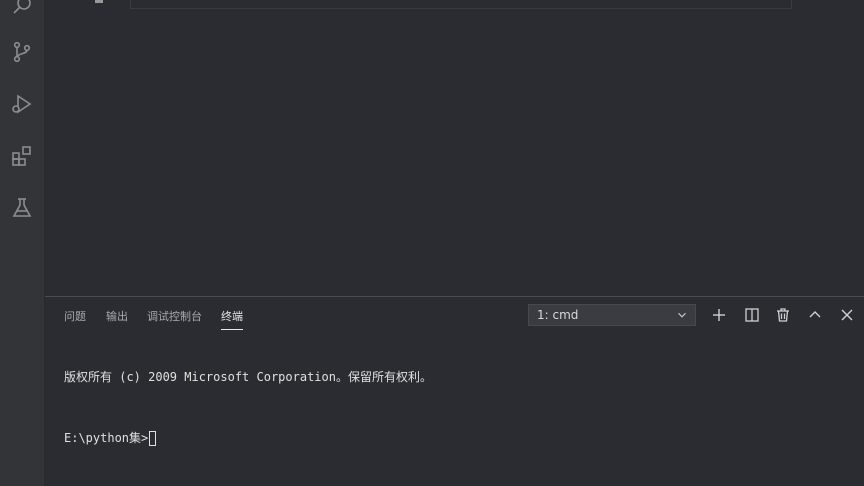 The height and width of the screenshot is (486, 864). What do you see at coordinates (22, 104) in the screenshot?
I see `run-debug-icon` at bounding box center [22, 104].